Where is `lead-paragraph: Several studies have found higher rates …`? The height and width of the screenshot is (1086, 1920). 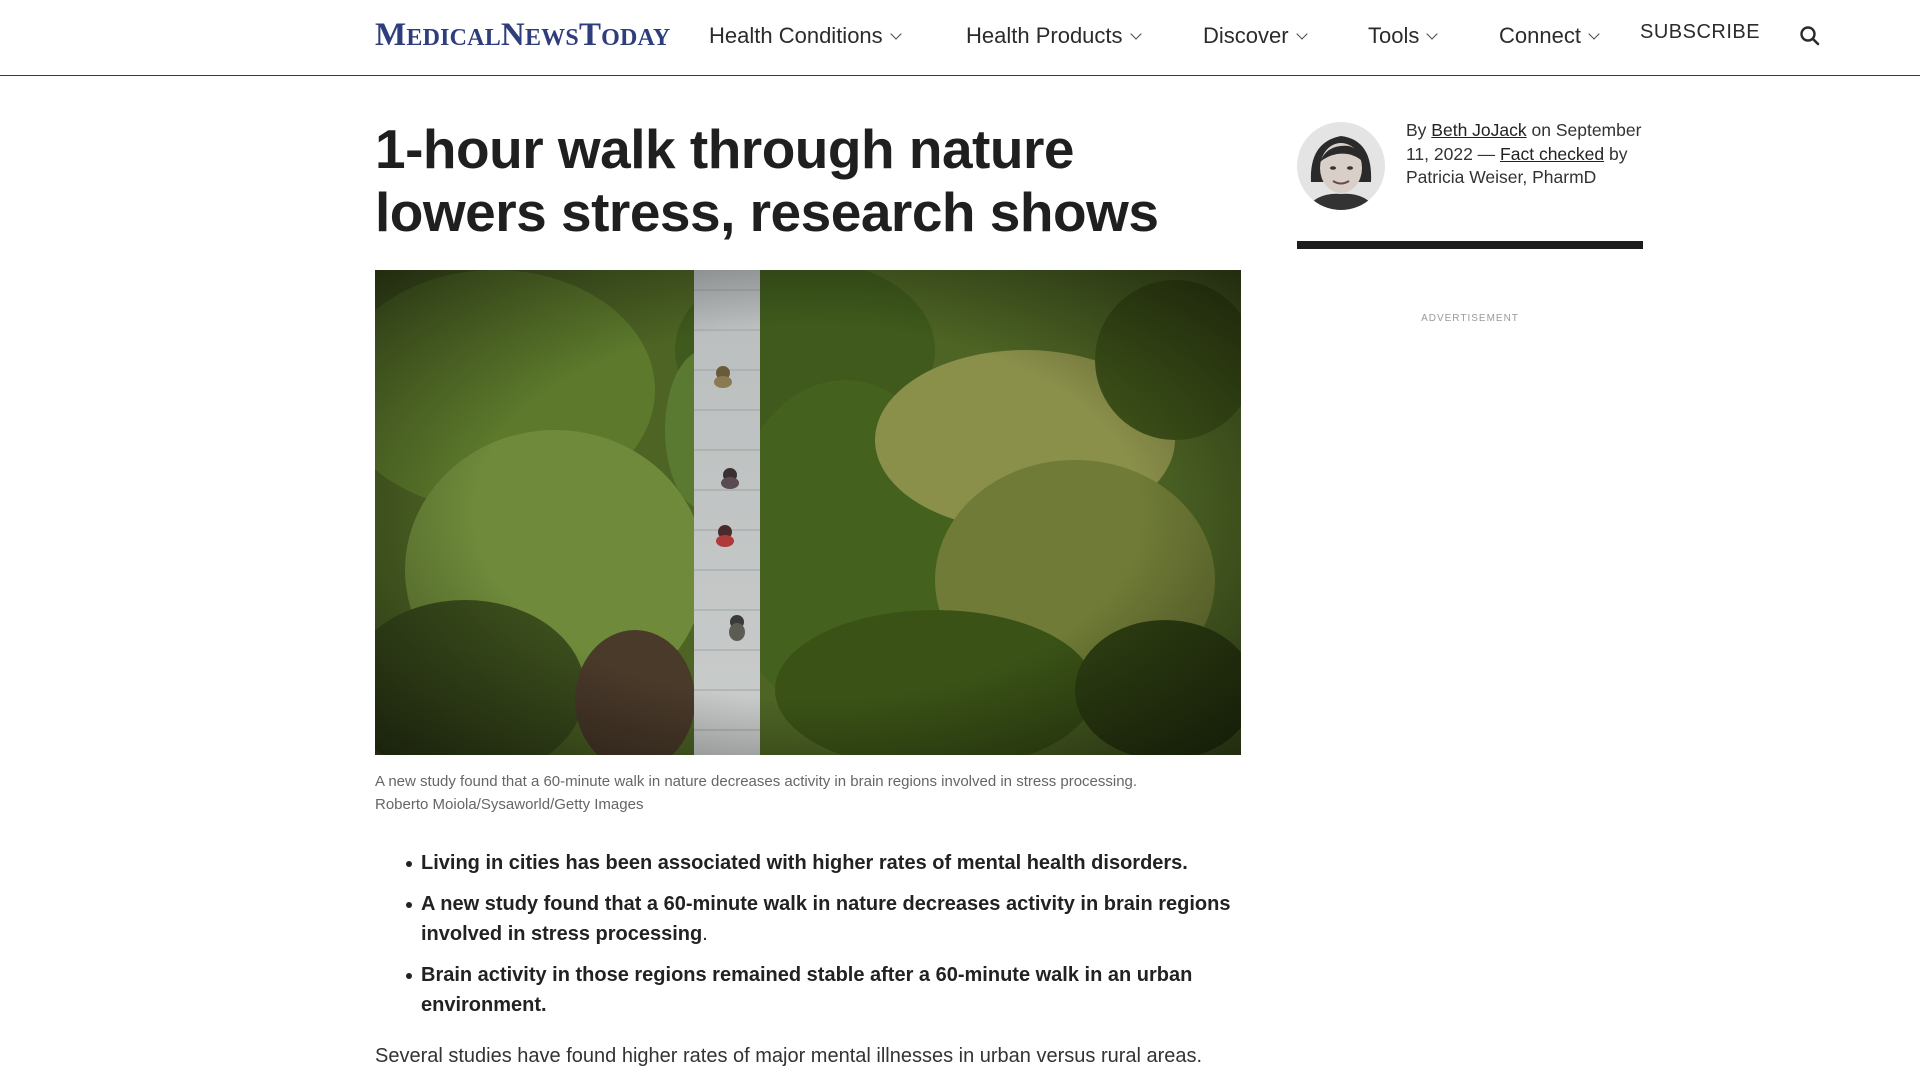 lead-paragraph: Several studies have found higher rates … is located at coordinates (789, 1056).